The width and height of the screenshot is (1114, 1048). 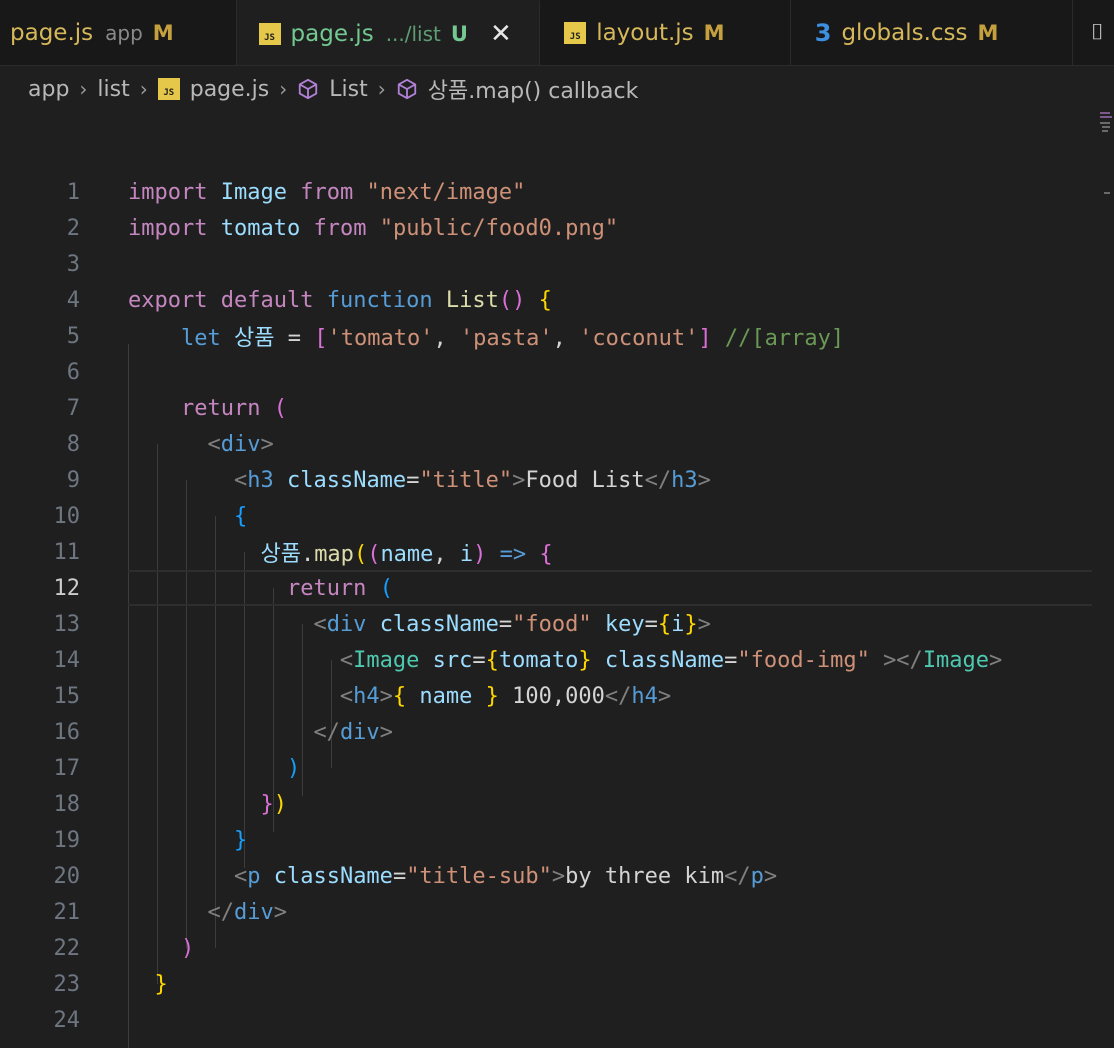 What do you see at coordinates (73, 264) in the screenshot?
I see `line-number: 3` at bounding box center [73, 264].